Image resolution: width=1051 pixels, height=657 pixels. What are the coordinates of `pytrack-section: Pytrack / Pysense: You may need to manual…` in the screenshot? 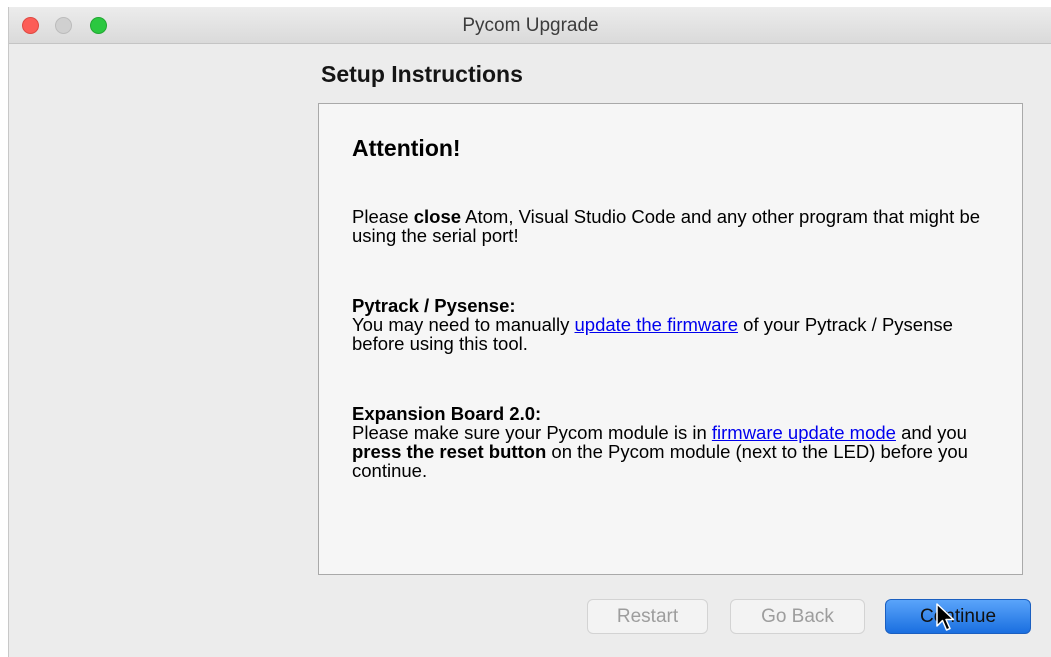 It's located at (672, 324).